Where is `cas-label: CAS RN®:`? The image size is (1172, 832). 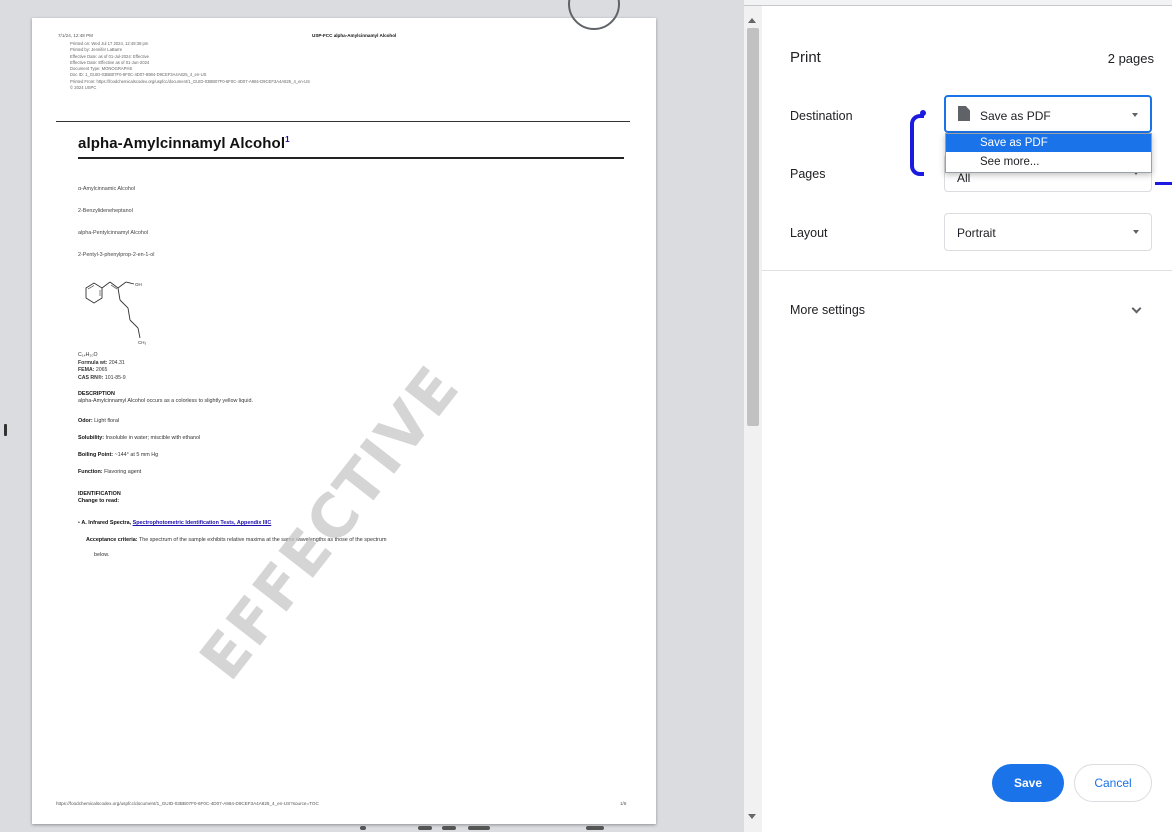
cas-label: CAS RN®: is located at coordinates (91, 377).